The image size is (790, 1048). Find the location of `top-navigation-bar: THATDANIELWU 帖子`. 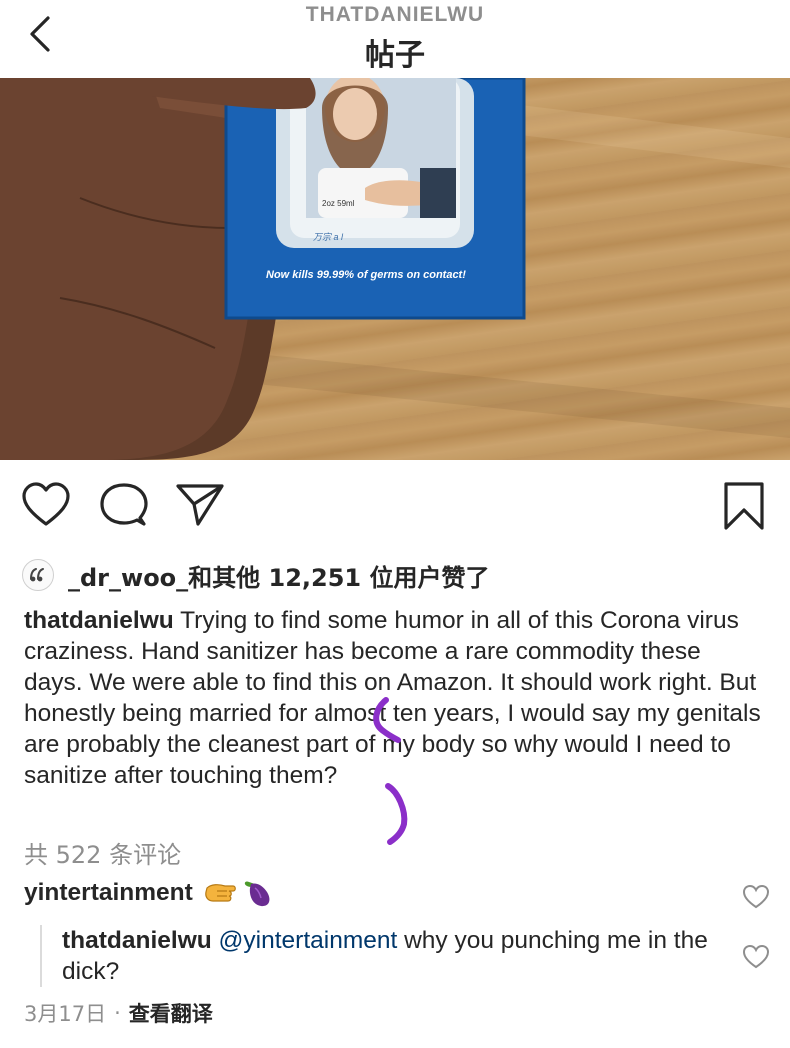

top-navigation-bar: THATDANIELWU 帖子 is located at coordinates (395, 39).